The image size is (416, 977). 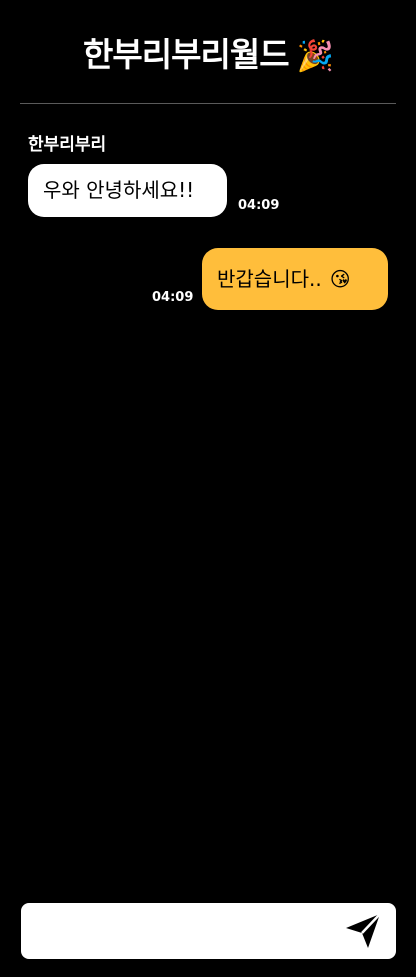 What do you see at coordinates (67, 145) in the screenshot?
I see `message-sender-name: 한부리부리` at bounding box center [67, 145].